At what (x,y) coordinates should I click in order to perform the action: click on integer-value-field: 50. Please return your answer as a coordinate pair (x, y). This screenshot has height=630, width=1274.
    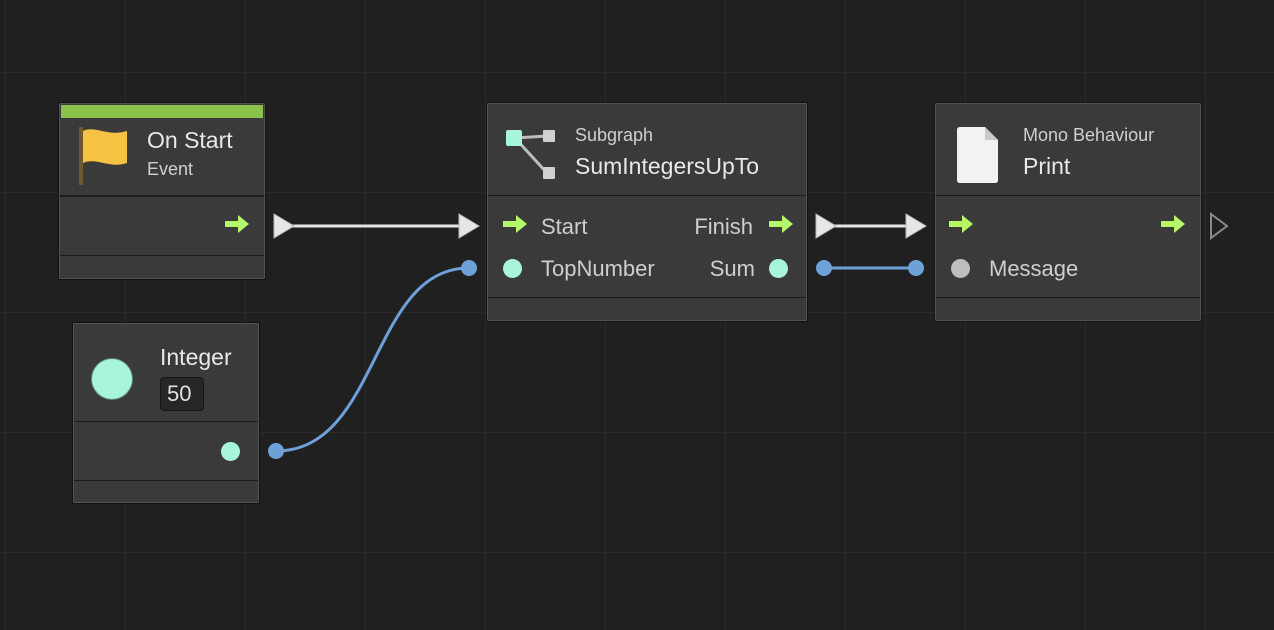
    Looking at the image, I should click on (182, 394).